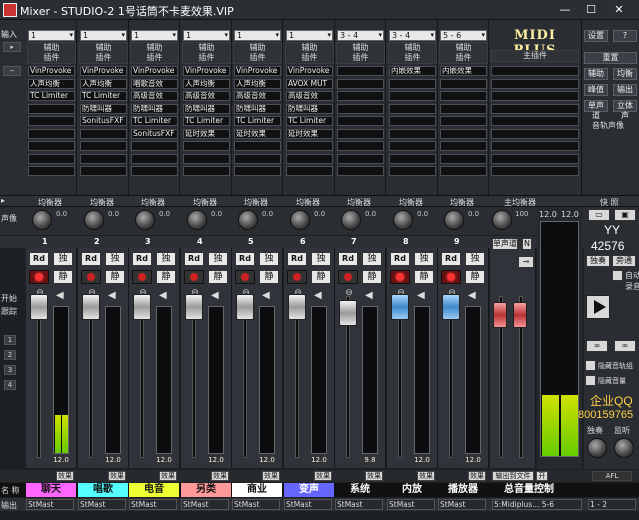 The height and width of the screenshot is (520, 639). Describe the element at coordinates (625, 74) in the screenshot. I see `eq-toggle: 均衡` at that location.